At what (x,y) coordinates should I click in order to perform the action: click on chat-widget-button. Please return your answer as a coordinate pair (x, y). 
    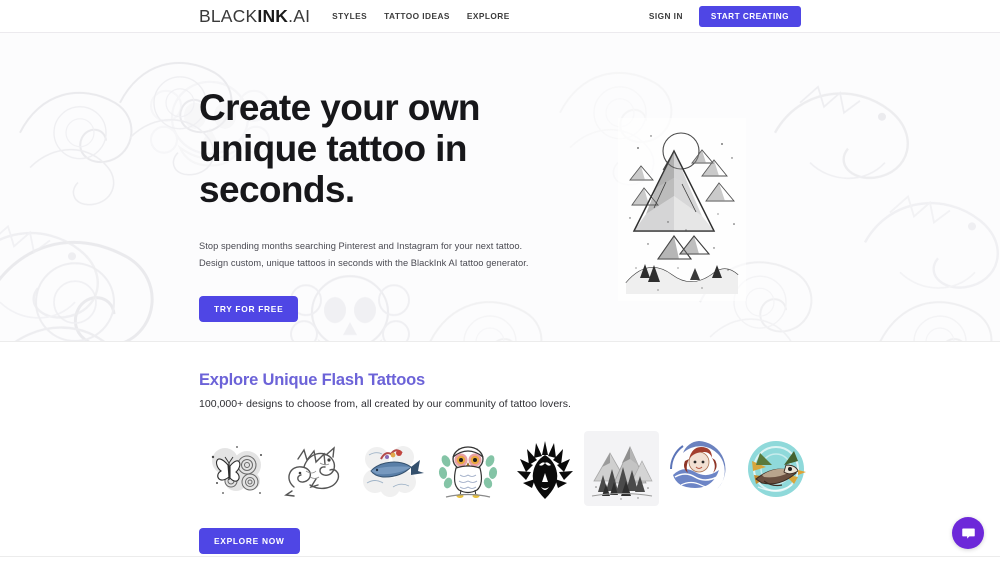
    Looking at the image, I should click on (968, 533).